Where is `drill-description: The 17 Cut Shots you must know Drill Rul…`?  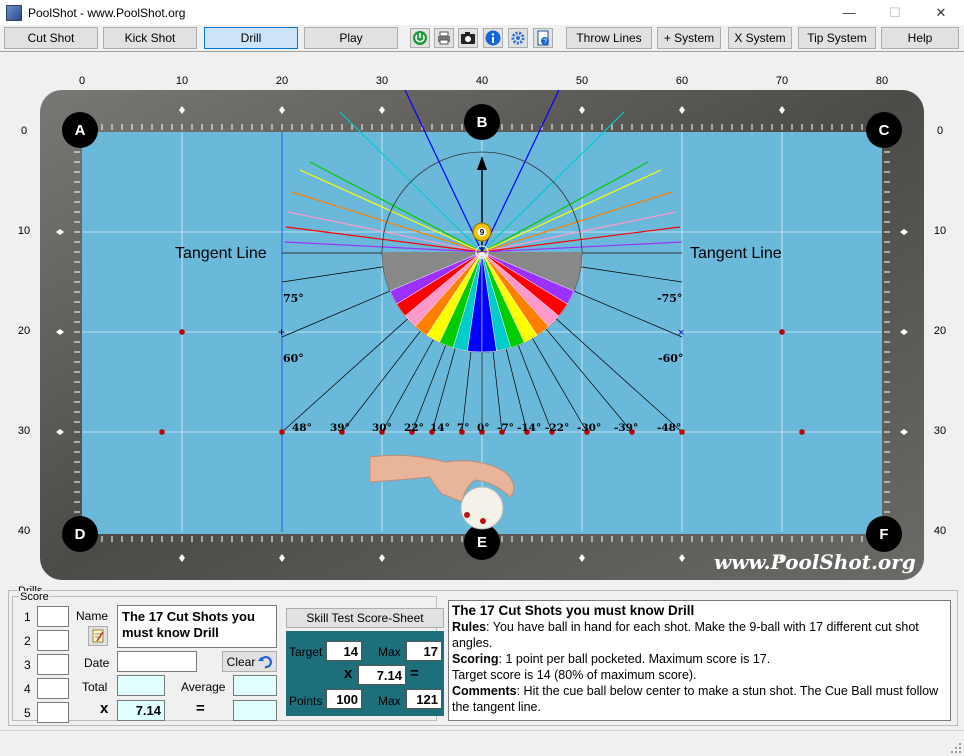 drill-description: The 17 Cut Shots you must know Drill Rul… is located at coordinates (699, 660).